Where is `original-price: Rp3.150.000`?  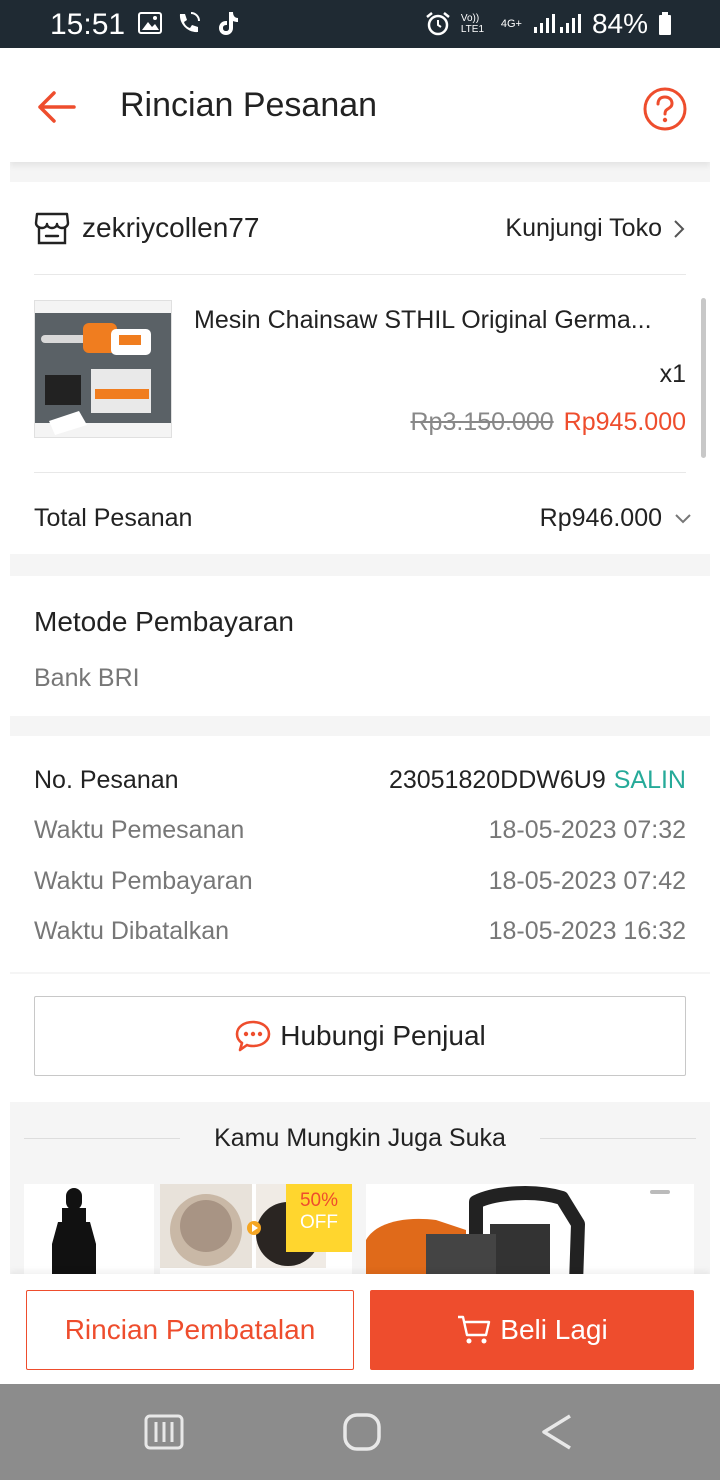
original-price: Rp3.150.000 is located at coordinates (482, 422).